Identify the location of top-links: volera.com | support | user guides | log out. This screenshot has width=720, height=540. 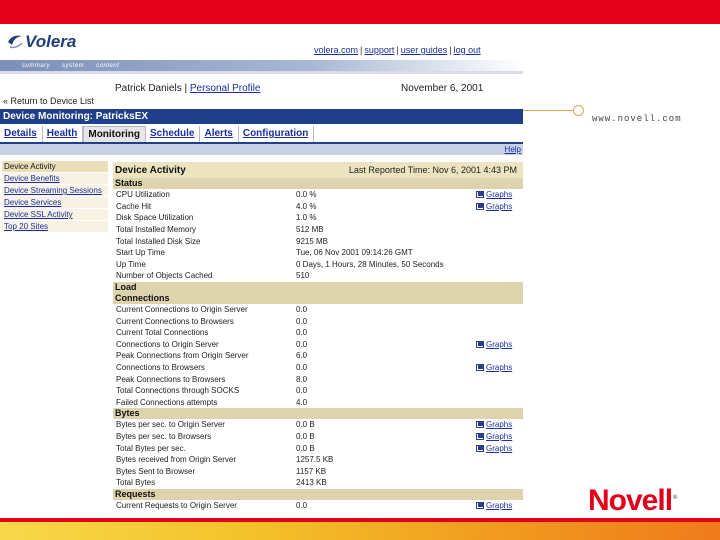
(397, 50).